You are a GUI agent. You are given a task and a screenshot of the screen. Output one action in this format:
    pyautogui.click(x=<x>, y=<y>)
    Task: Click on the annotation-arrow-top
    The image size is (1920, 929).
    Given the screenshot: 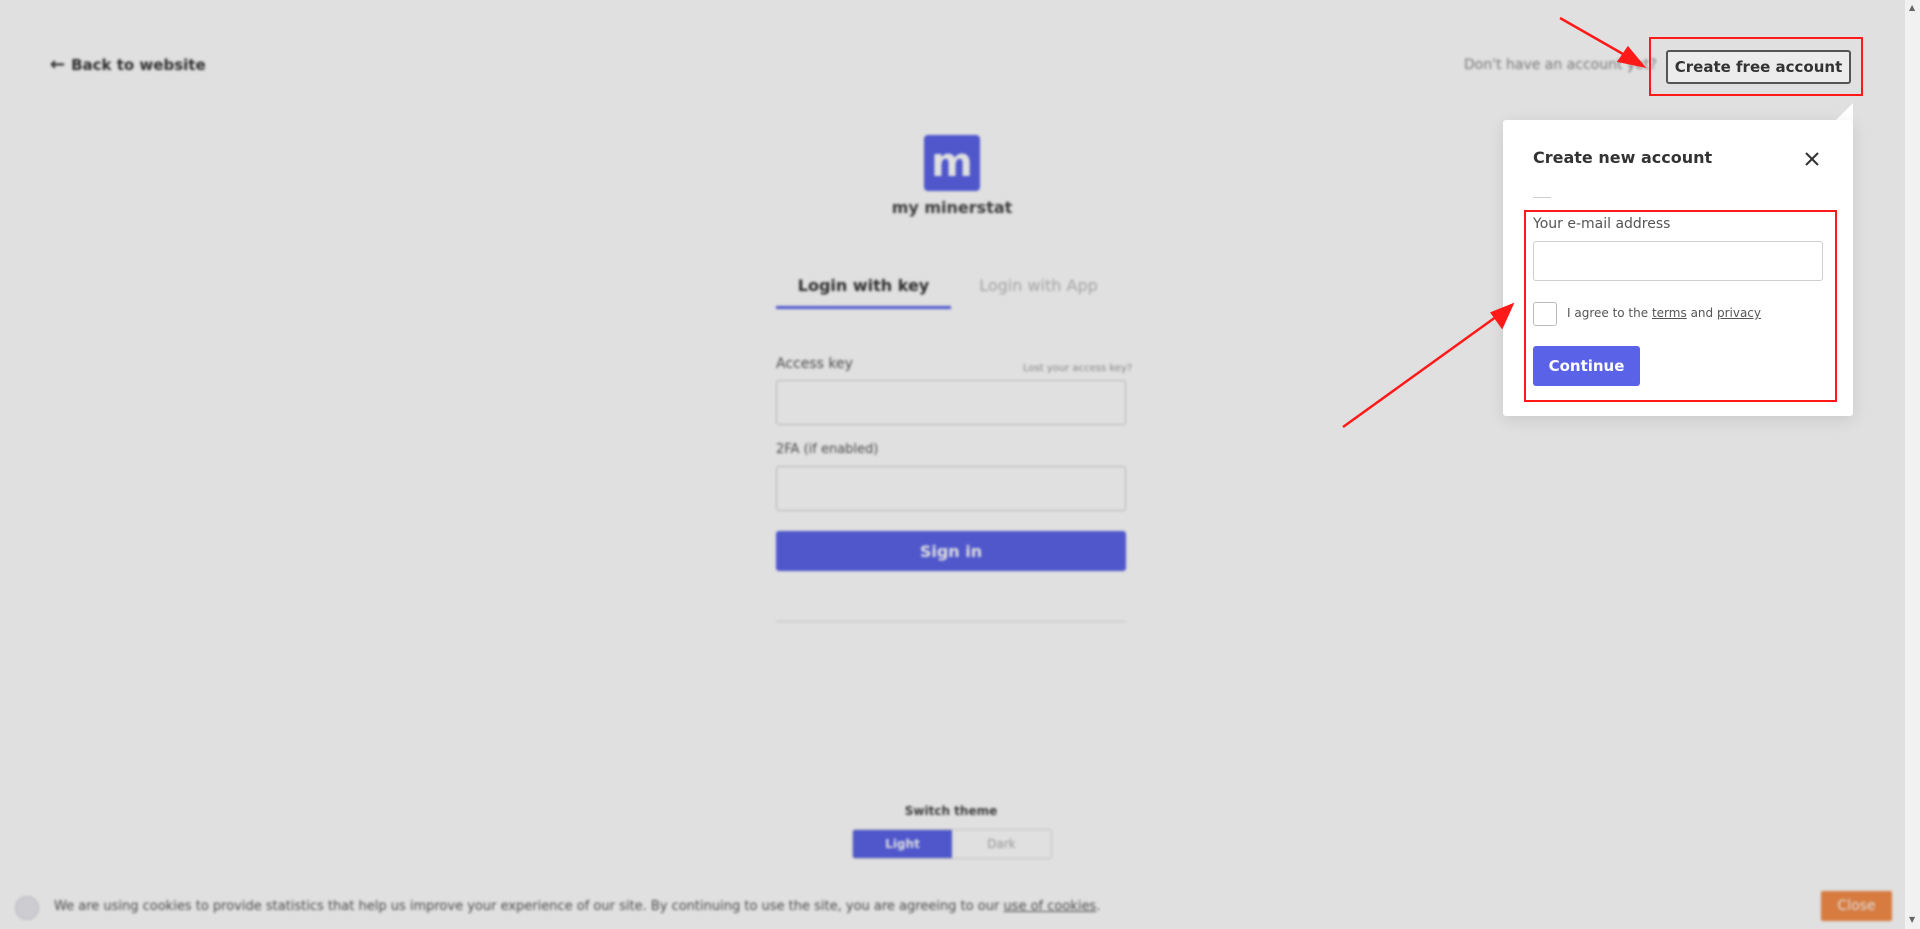 What is the action you would take?
    pyautogui.click(x=1595, y=38)
    